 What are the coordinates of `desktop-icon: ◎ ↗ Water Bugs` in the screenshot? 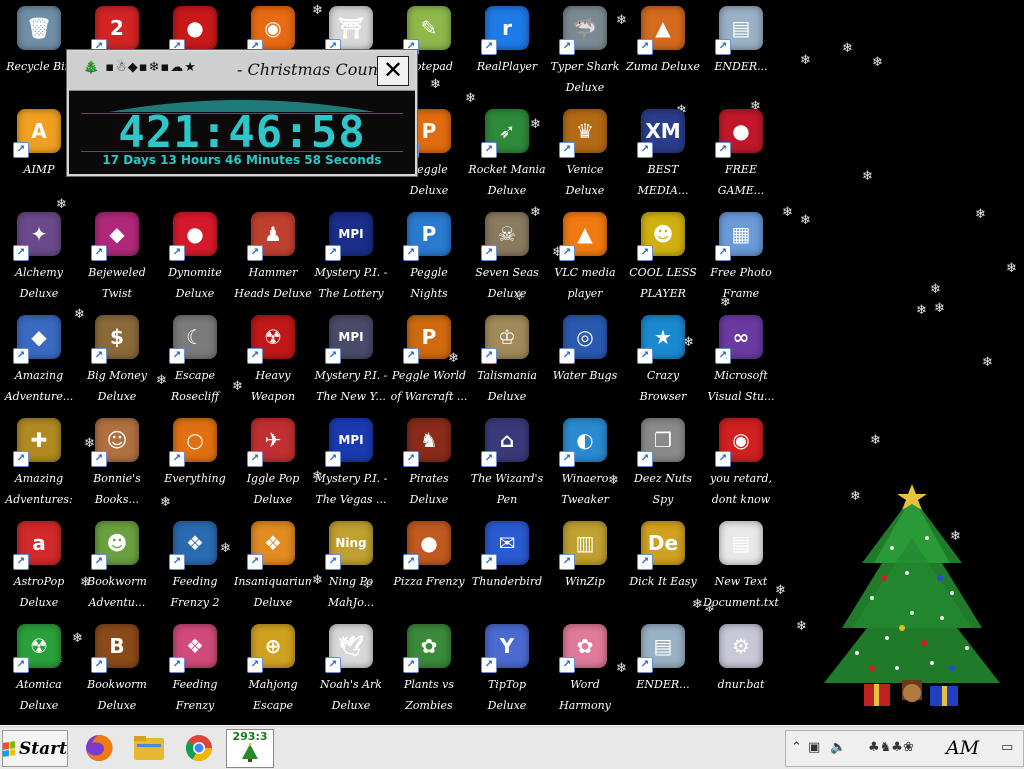 It's located at (585, 362).